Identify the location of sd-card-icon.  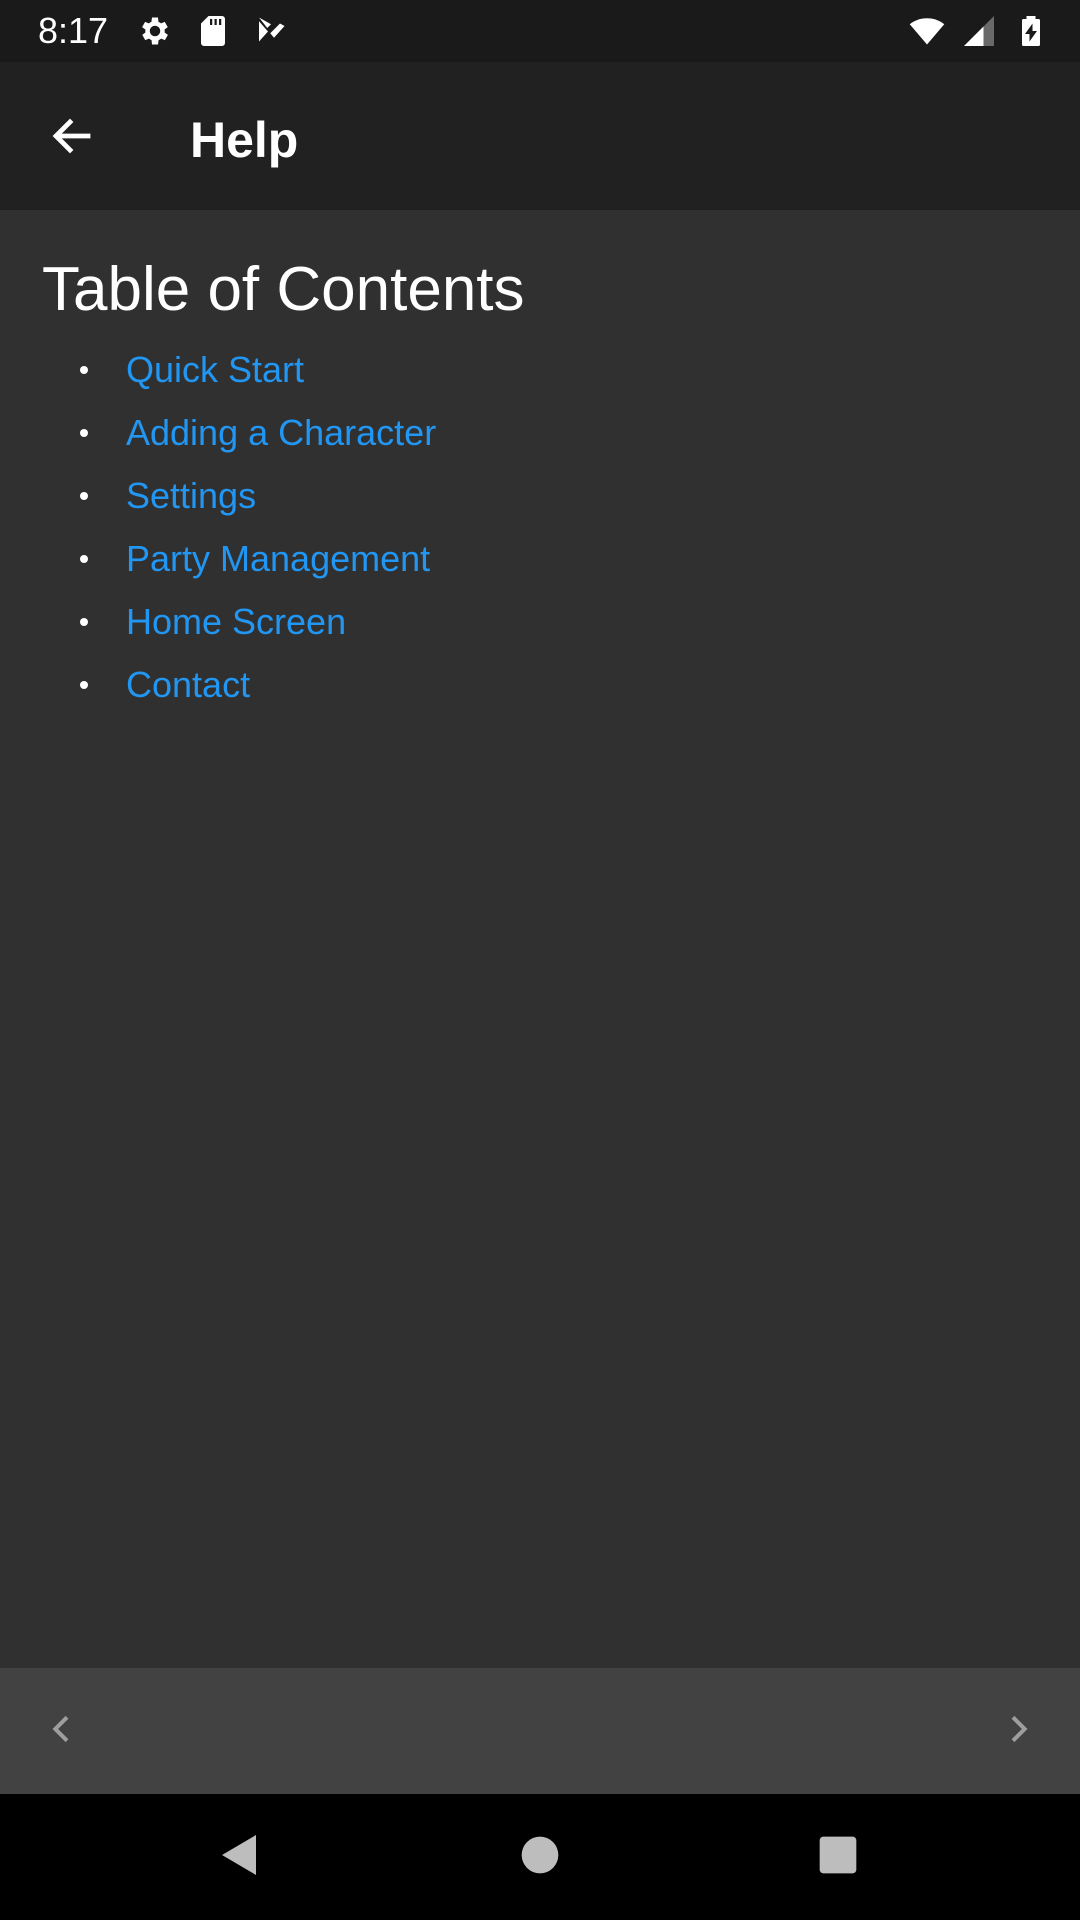
(213, 31).